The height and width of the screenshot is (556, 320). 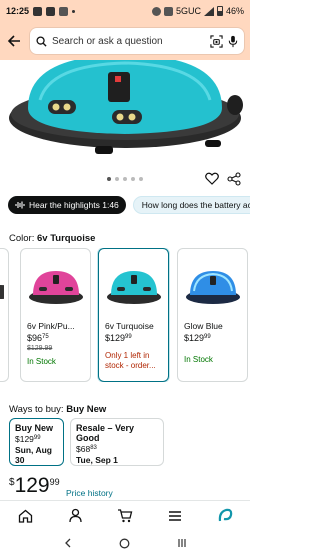 What do you see at coordinates (74, 11) in the screenshot?
I see `more-dot-icon` at bounding box center [74, 11].